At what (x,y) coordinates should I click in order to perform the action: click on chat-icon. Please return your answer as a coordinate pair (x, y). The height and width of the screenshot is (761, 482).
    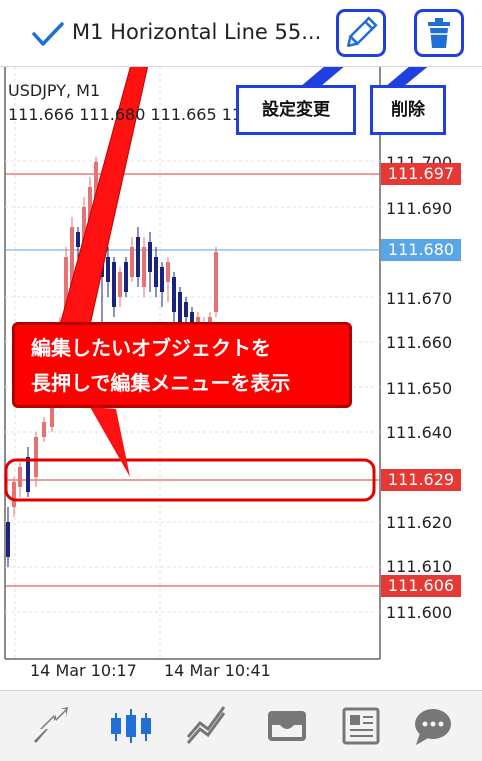
    Looking at the image, I should click on (433, 726).